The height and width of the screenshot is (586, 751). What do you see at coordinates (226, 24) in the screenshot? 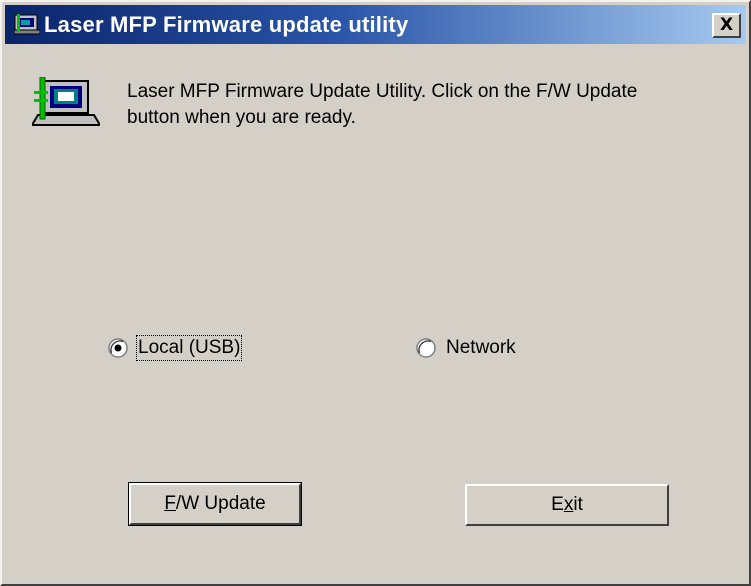
I see `window-title: Laser MFP Firmware update utility` at bounding box center [226, 24].